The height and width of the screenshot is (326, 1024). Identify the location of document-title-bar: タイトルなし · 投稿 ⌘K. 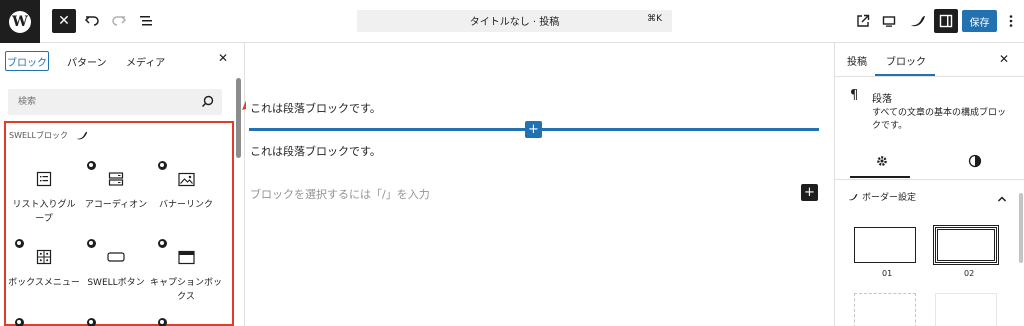
(514, 21).